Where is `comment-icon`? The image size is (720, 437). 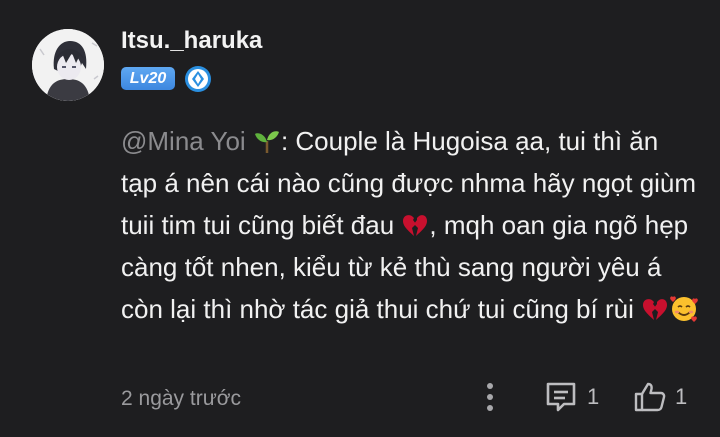
comment-icon is located at coordinates (561, 397).